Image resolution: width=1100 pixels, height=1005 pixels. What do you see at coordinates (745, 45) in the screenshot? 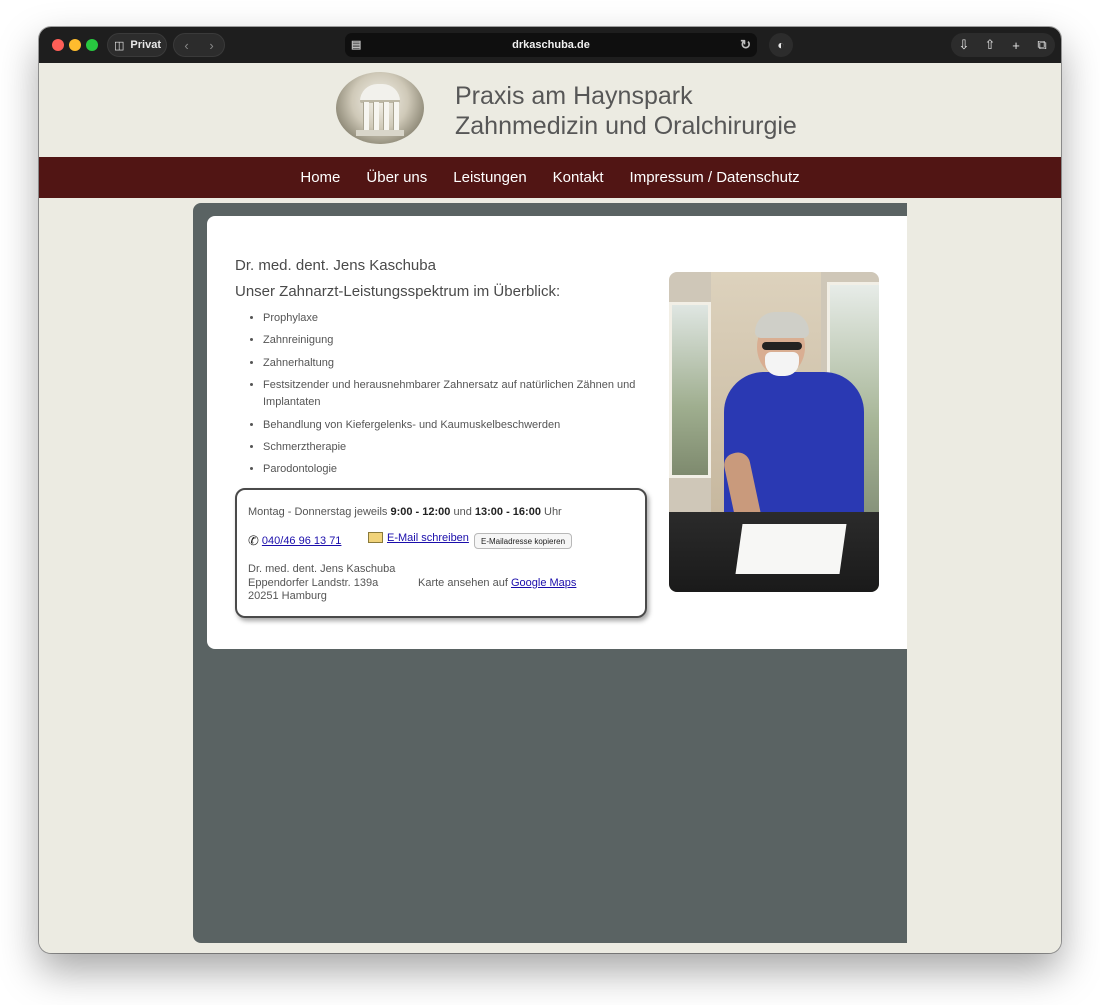
I see `reload-icon: ↻` at bounding box center [745, 45].